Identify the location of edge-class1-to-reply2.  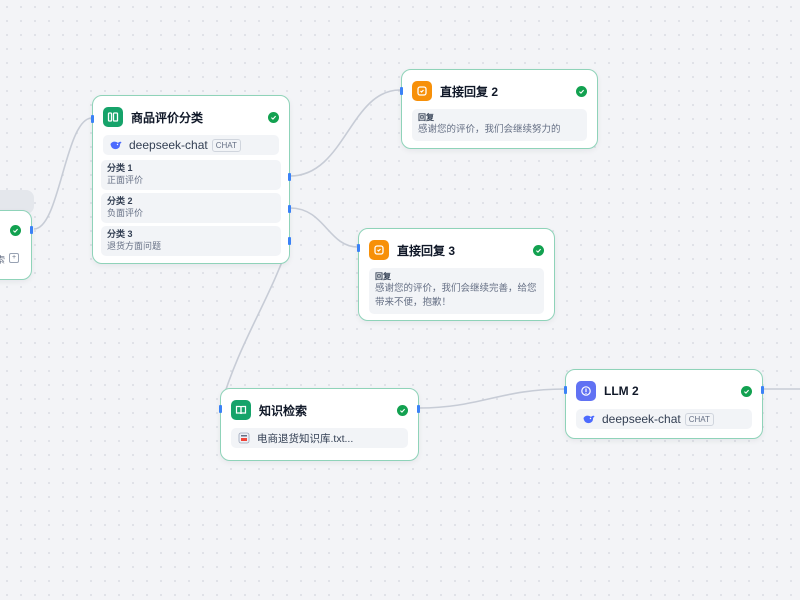
(345, 133).